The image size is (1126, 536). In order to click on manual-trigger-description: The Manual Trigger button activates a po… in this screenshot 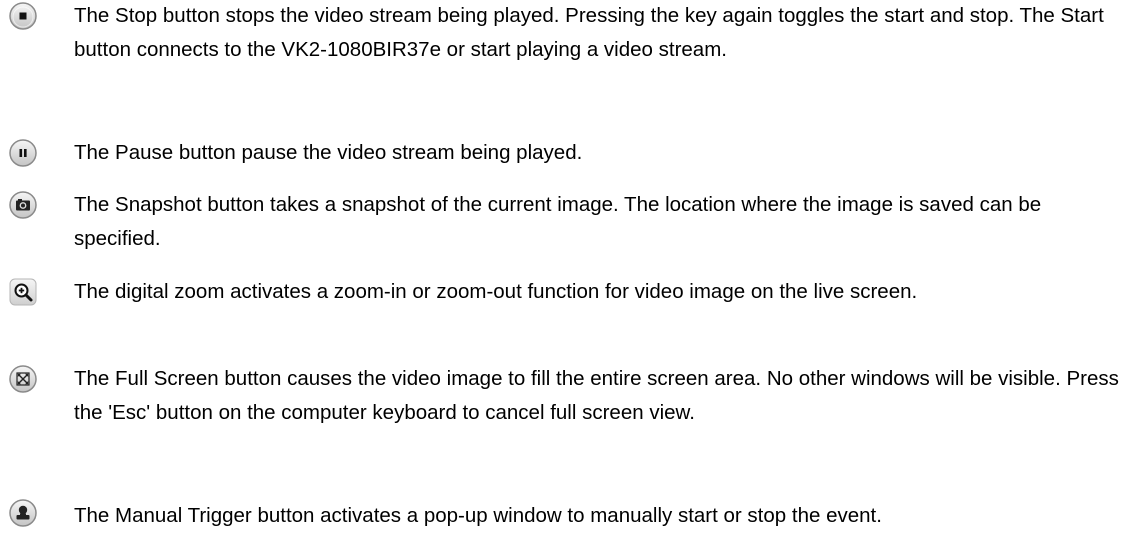, I will do `click(478, 515)`.